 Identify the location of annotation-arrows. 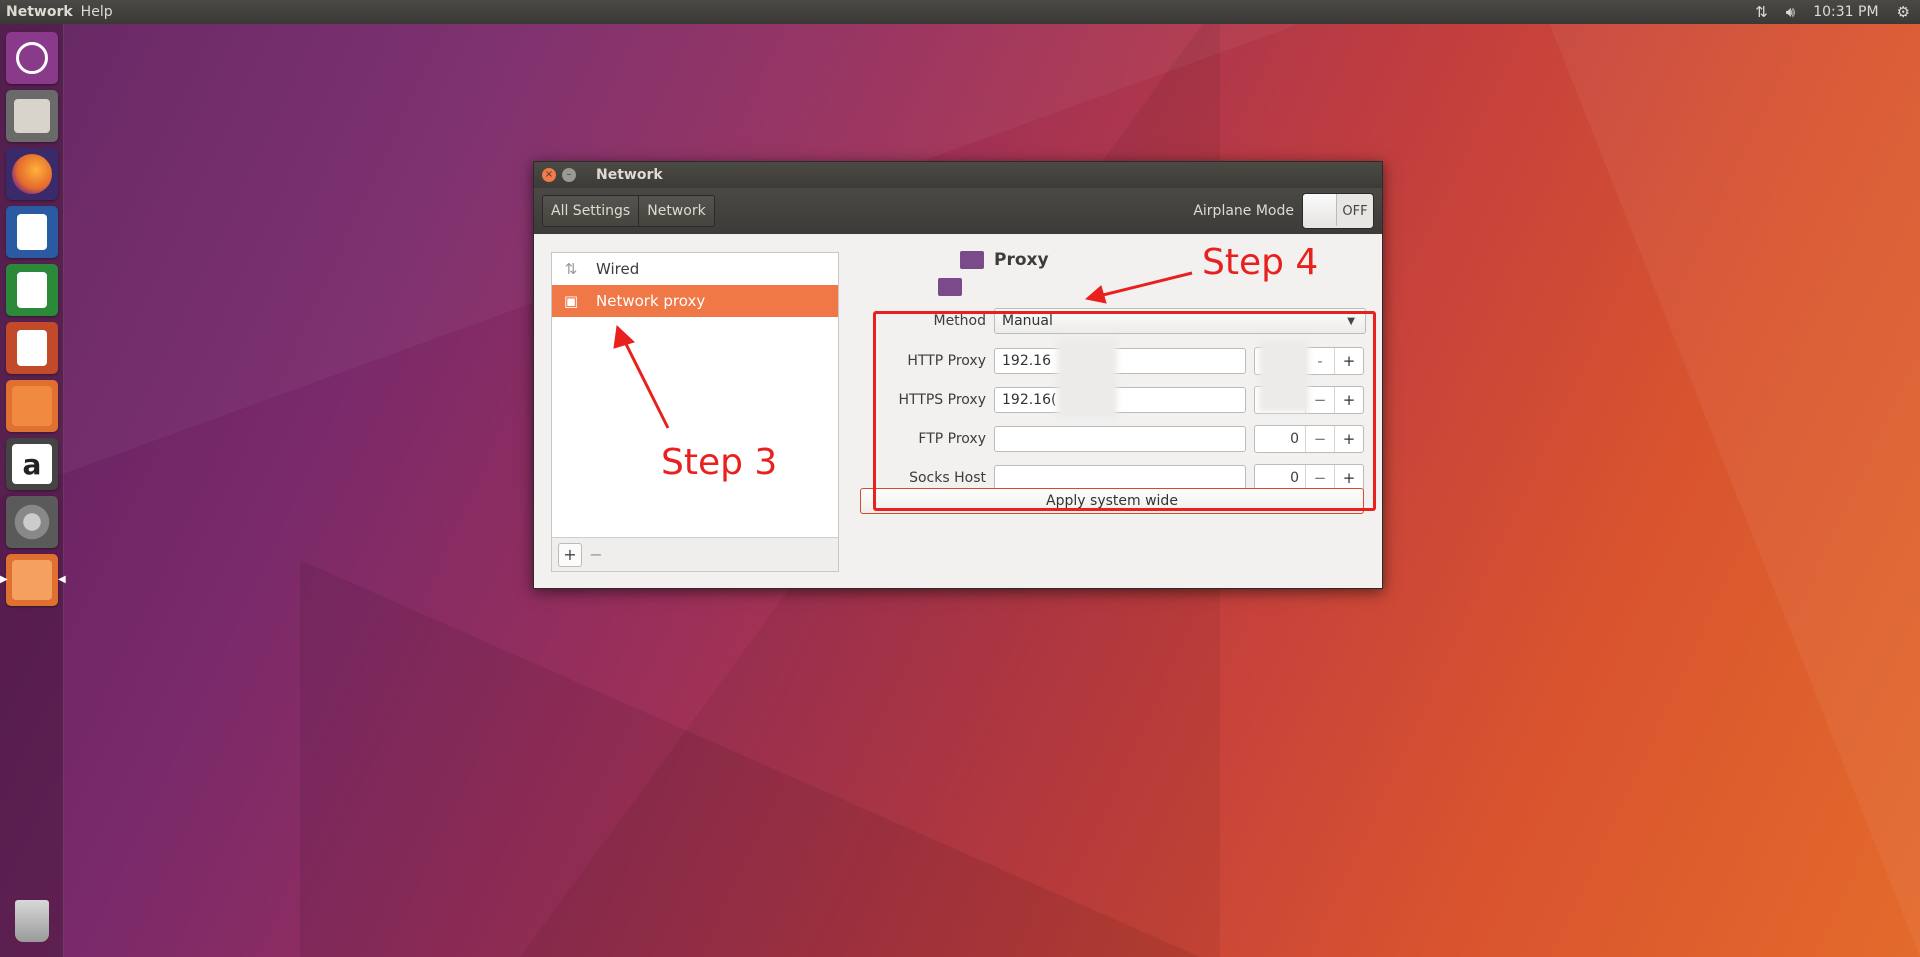
(903, 350).